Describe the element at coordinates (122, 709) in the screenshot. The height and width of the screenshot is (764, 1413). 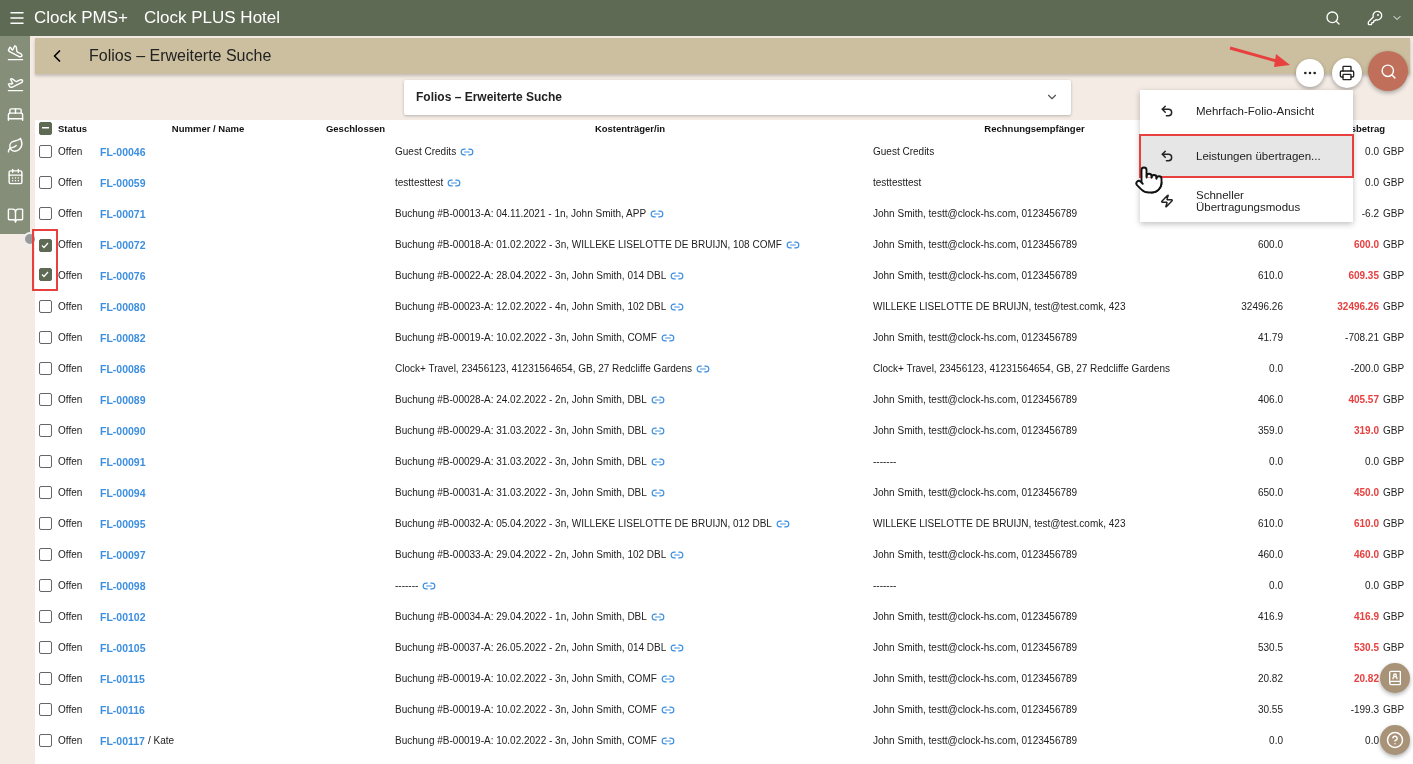
I see `folio-link: FL-00116` at that location.